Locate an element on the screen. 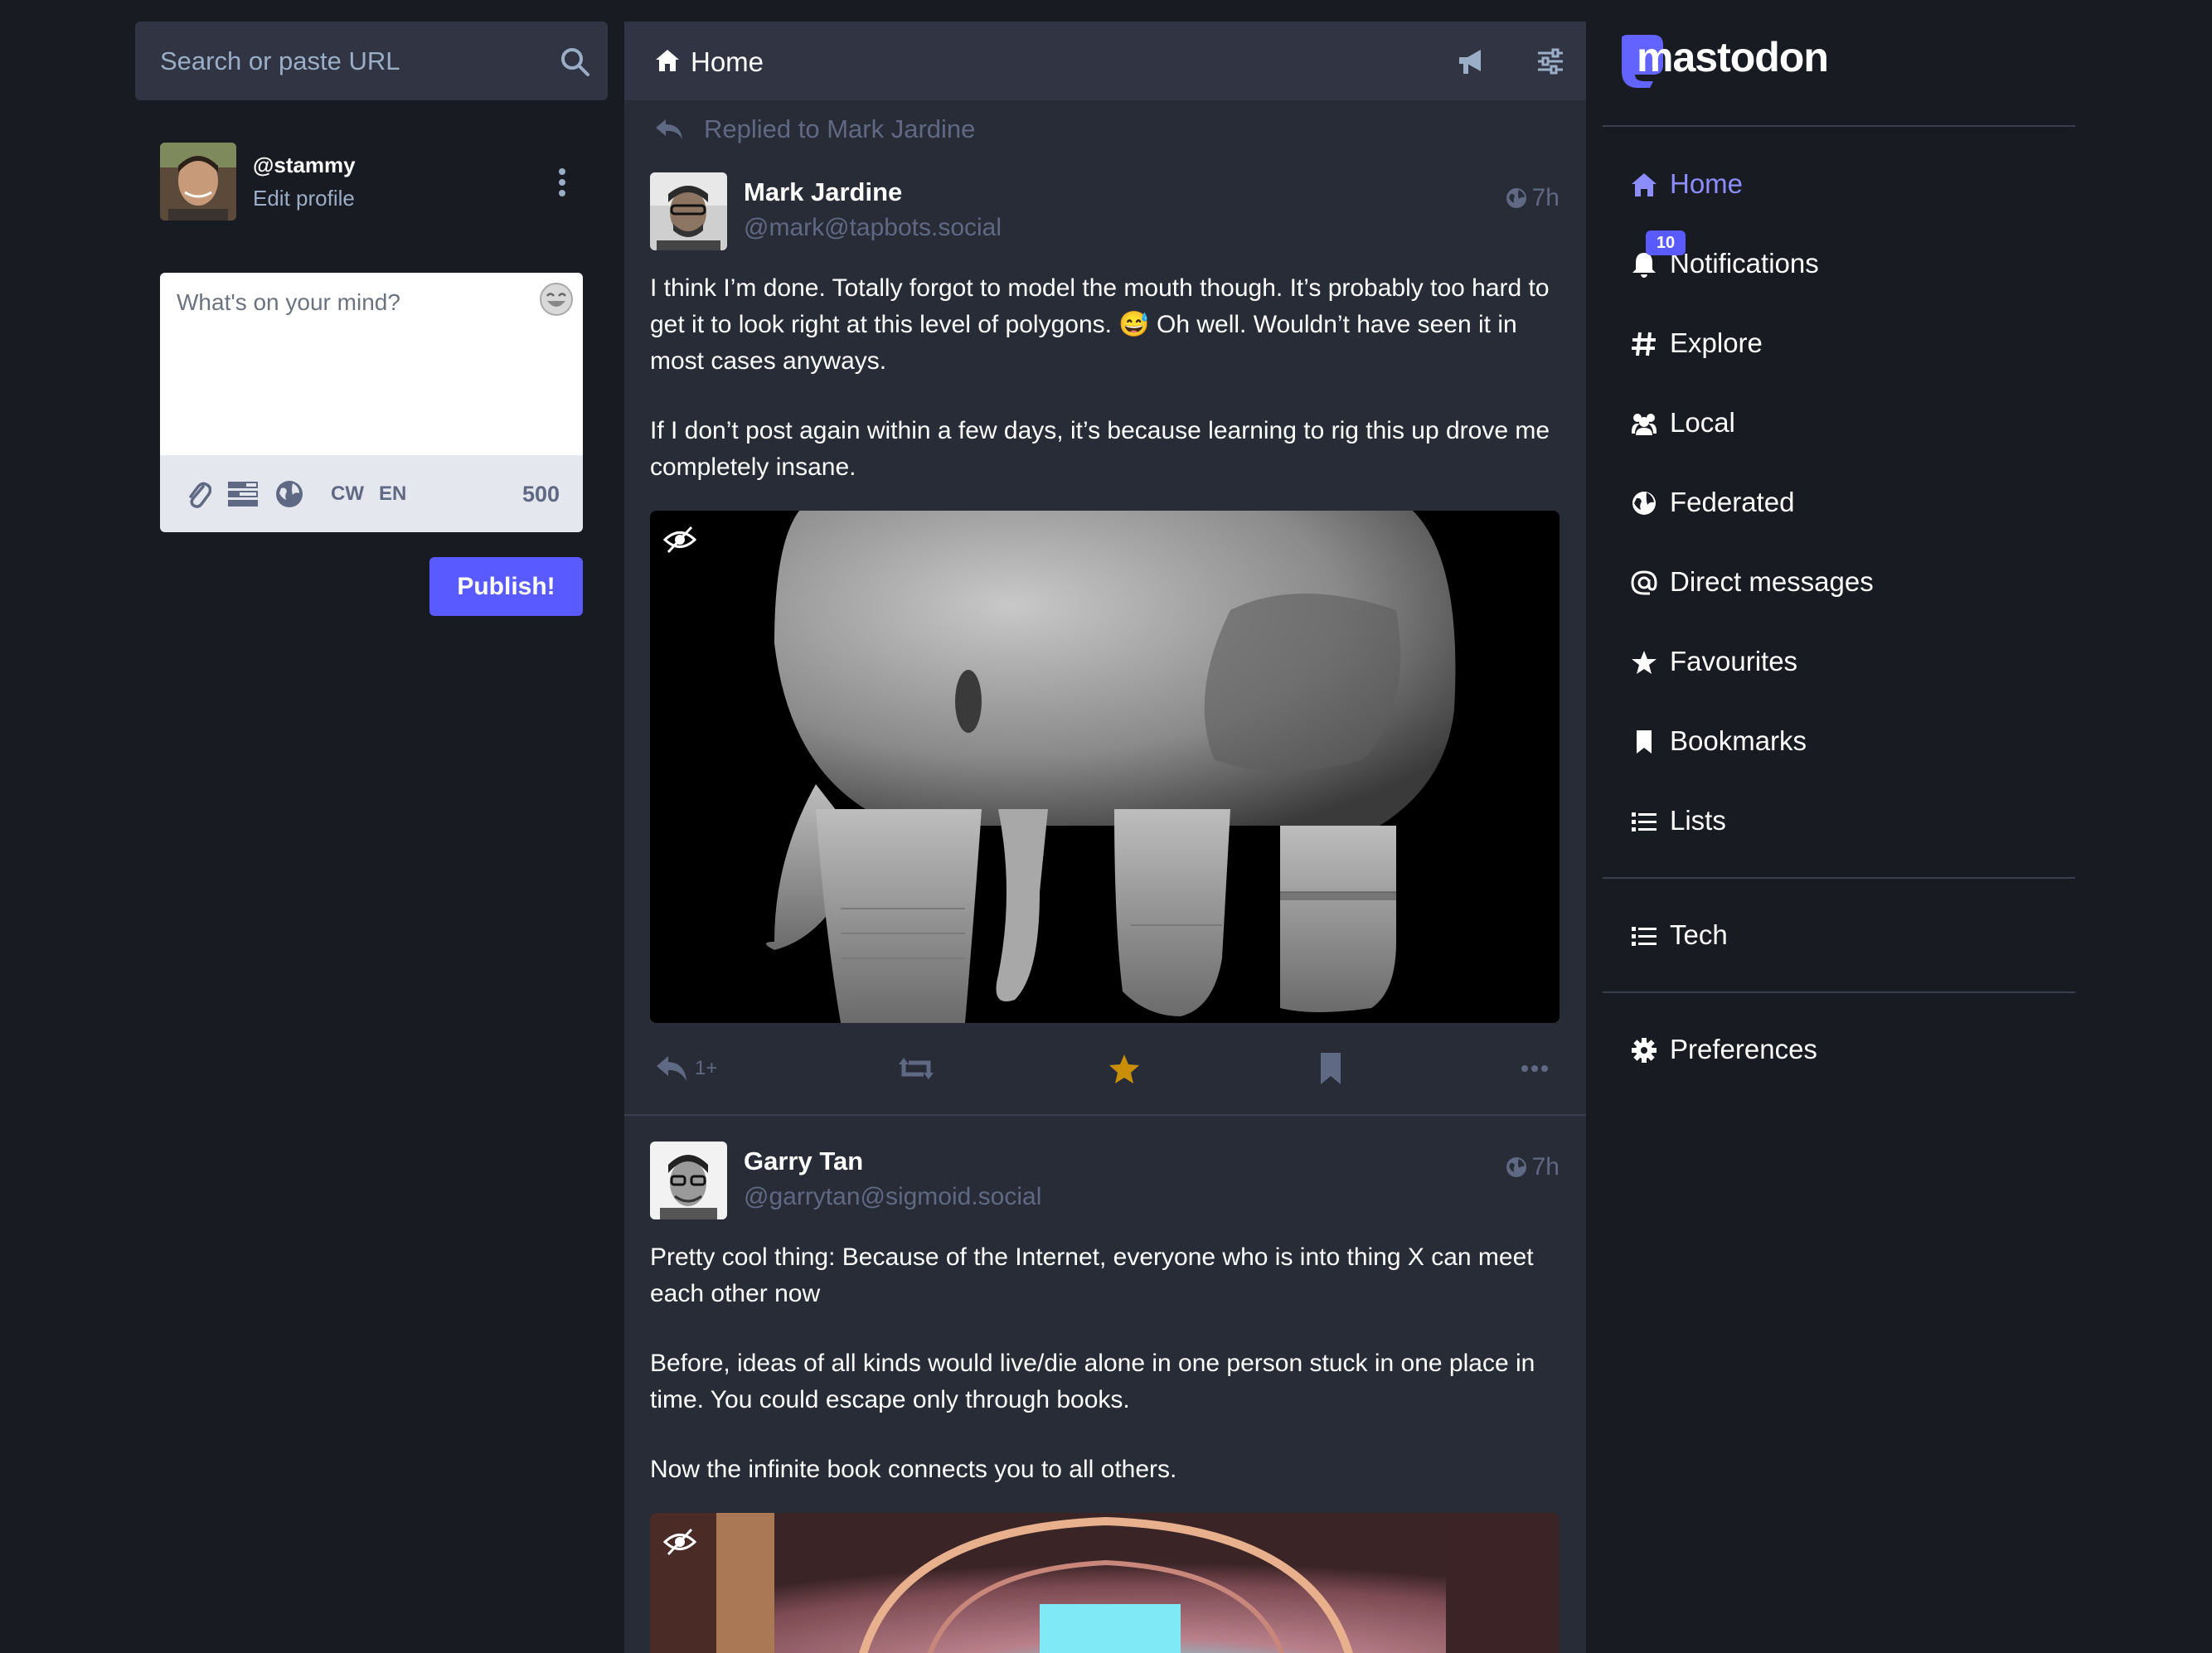 The height and width of the screenshot is (1653, 2212). nav-item-lists: Lists is located at coordinates (1845, 820).